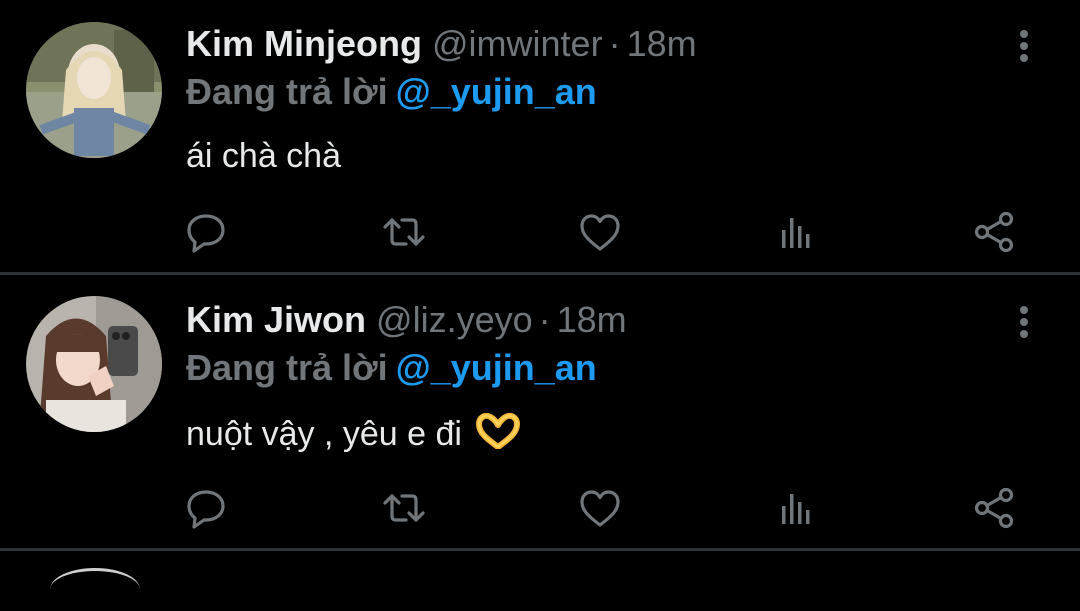  Describe the element at coordinates (95, 589) in the screenshot. I see `next-tweet-avatar-edge` at that location.